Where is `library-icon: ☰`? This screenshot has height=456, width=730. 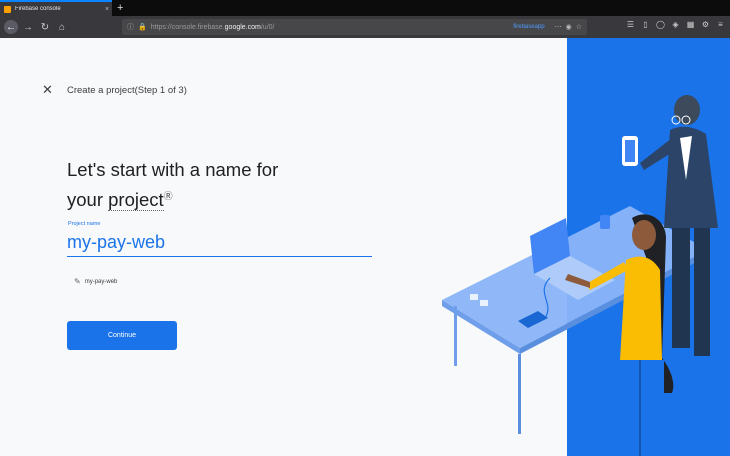 library-icon: ☰ is located at coordinates (630, 24).